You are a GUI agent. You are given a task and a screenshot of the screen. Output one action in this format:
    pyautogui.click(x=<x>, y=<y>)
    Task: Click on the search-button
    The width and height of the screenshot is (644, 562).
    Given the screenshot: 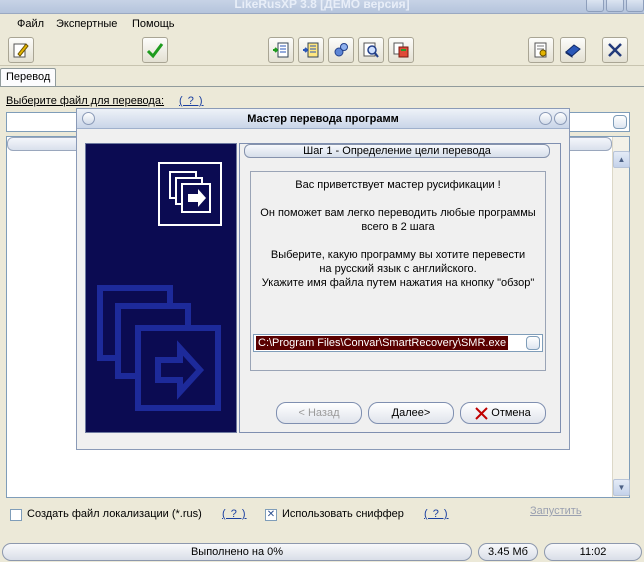 What is the action you would take?
    pyautogui.click(x=371, y=50)
    